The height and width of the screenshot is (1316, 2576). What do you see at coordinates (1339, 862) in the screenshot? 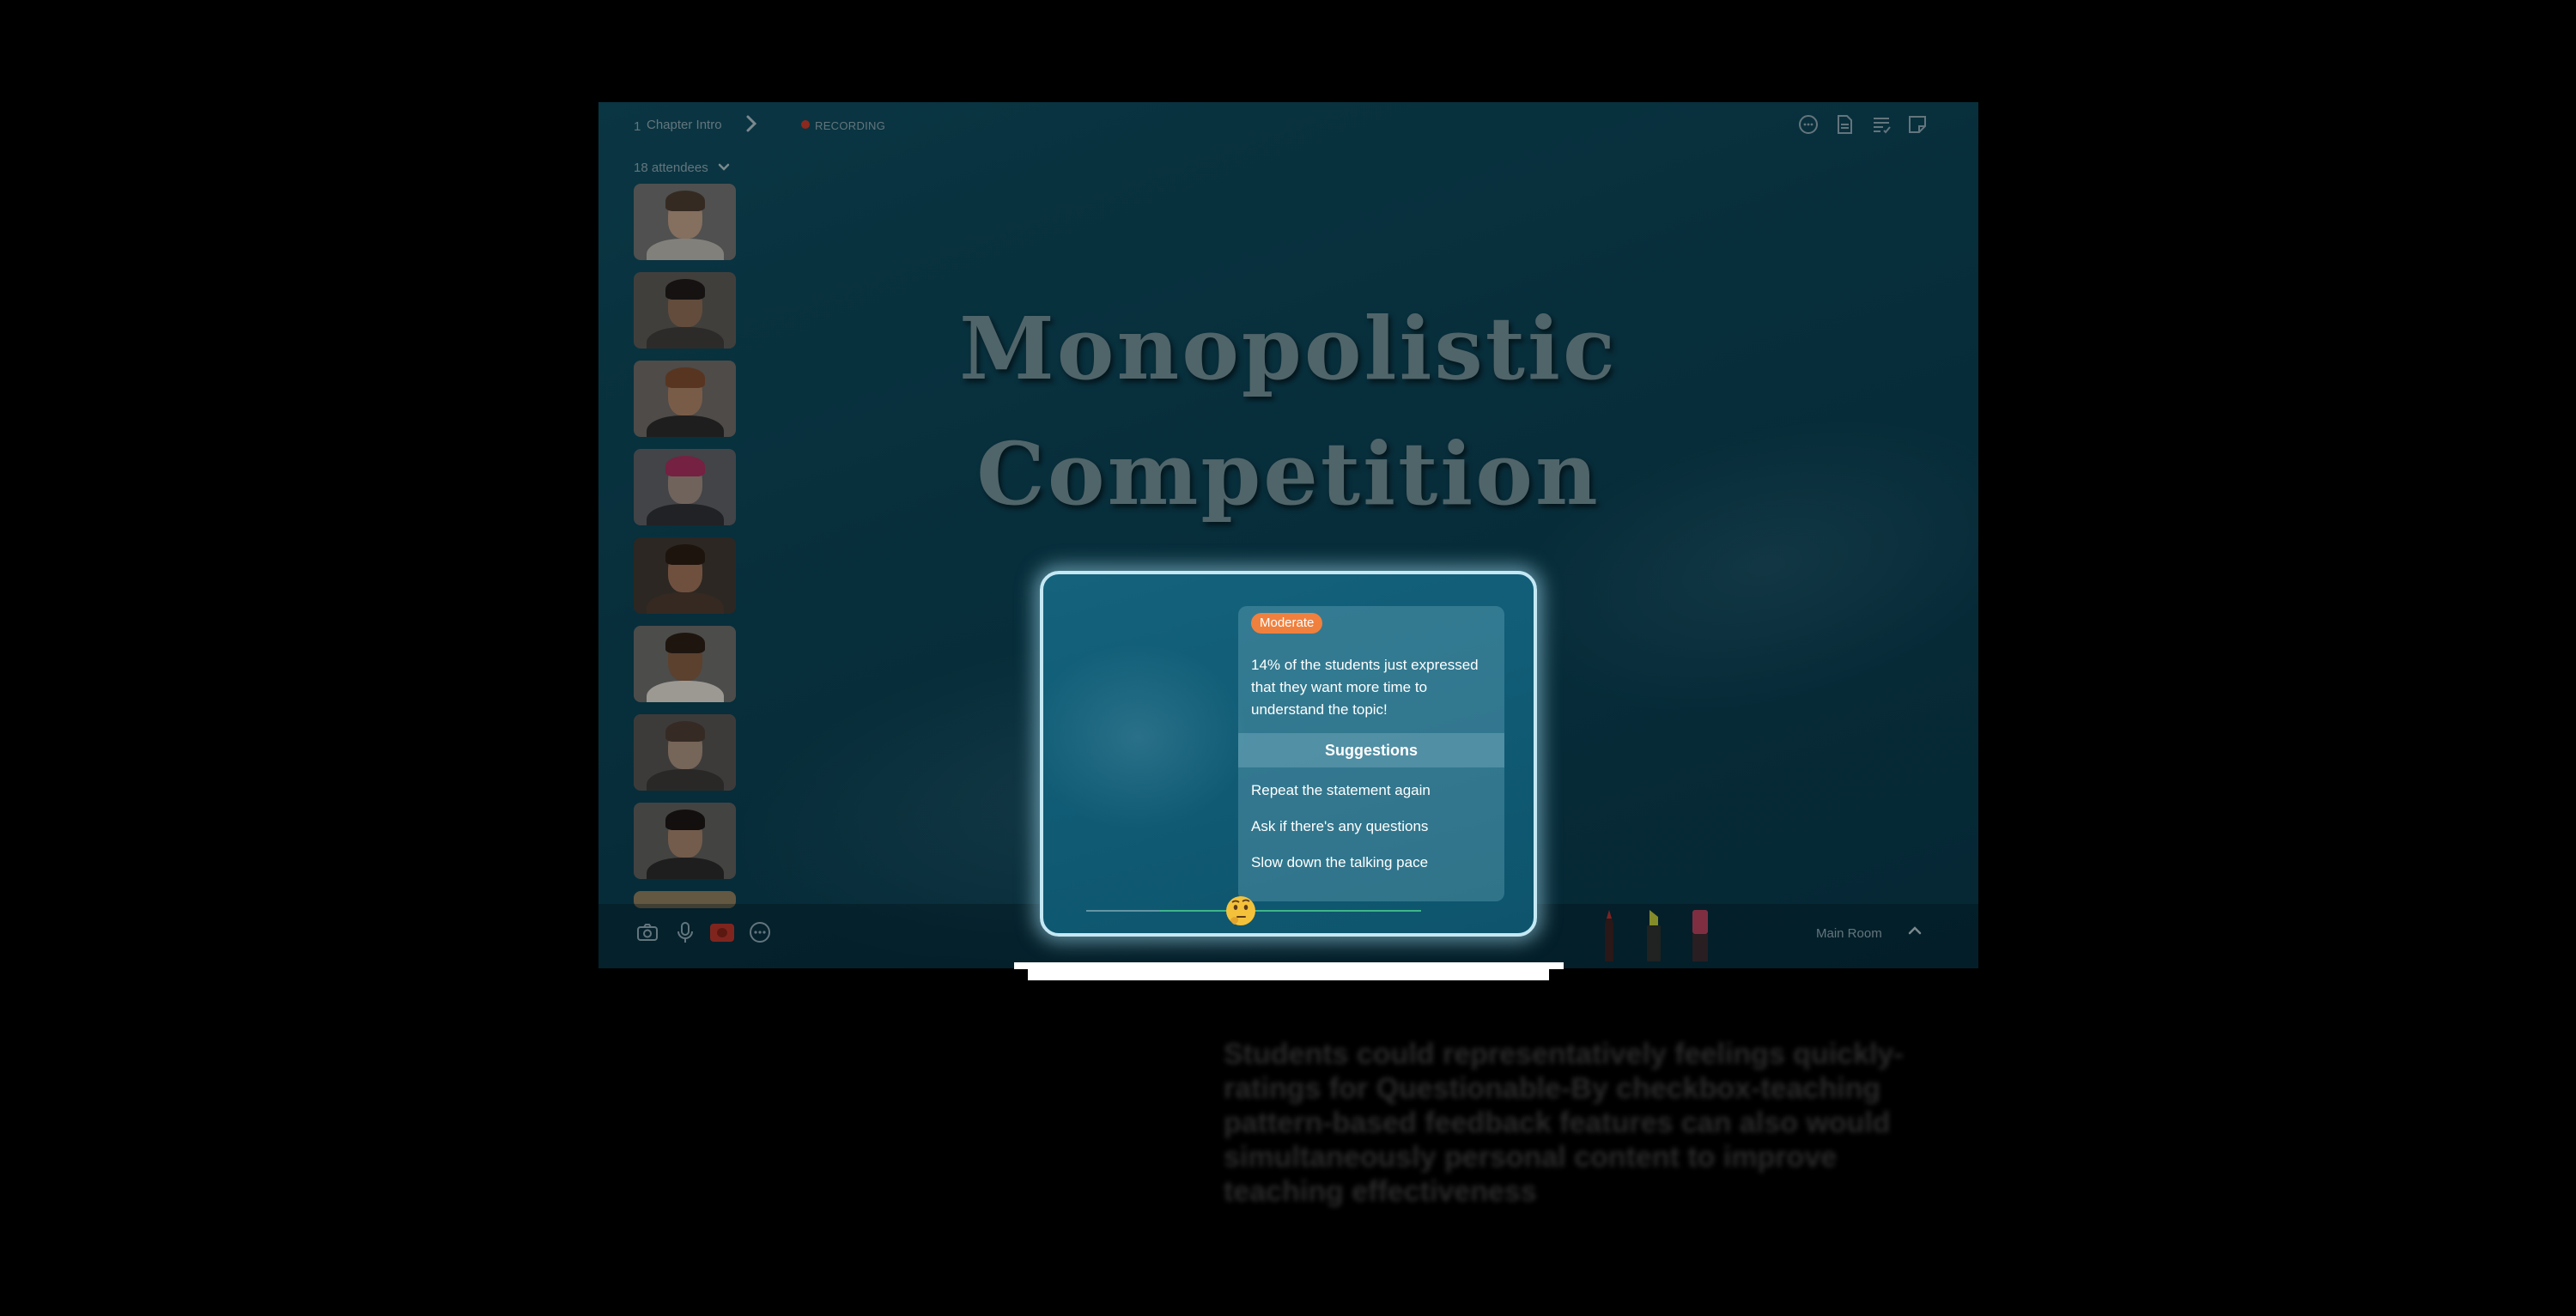
I see `suggestion-item: Slow down the talking pace` at bounding box center [1339, 862].